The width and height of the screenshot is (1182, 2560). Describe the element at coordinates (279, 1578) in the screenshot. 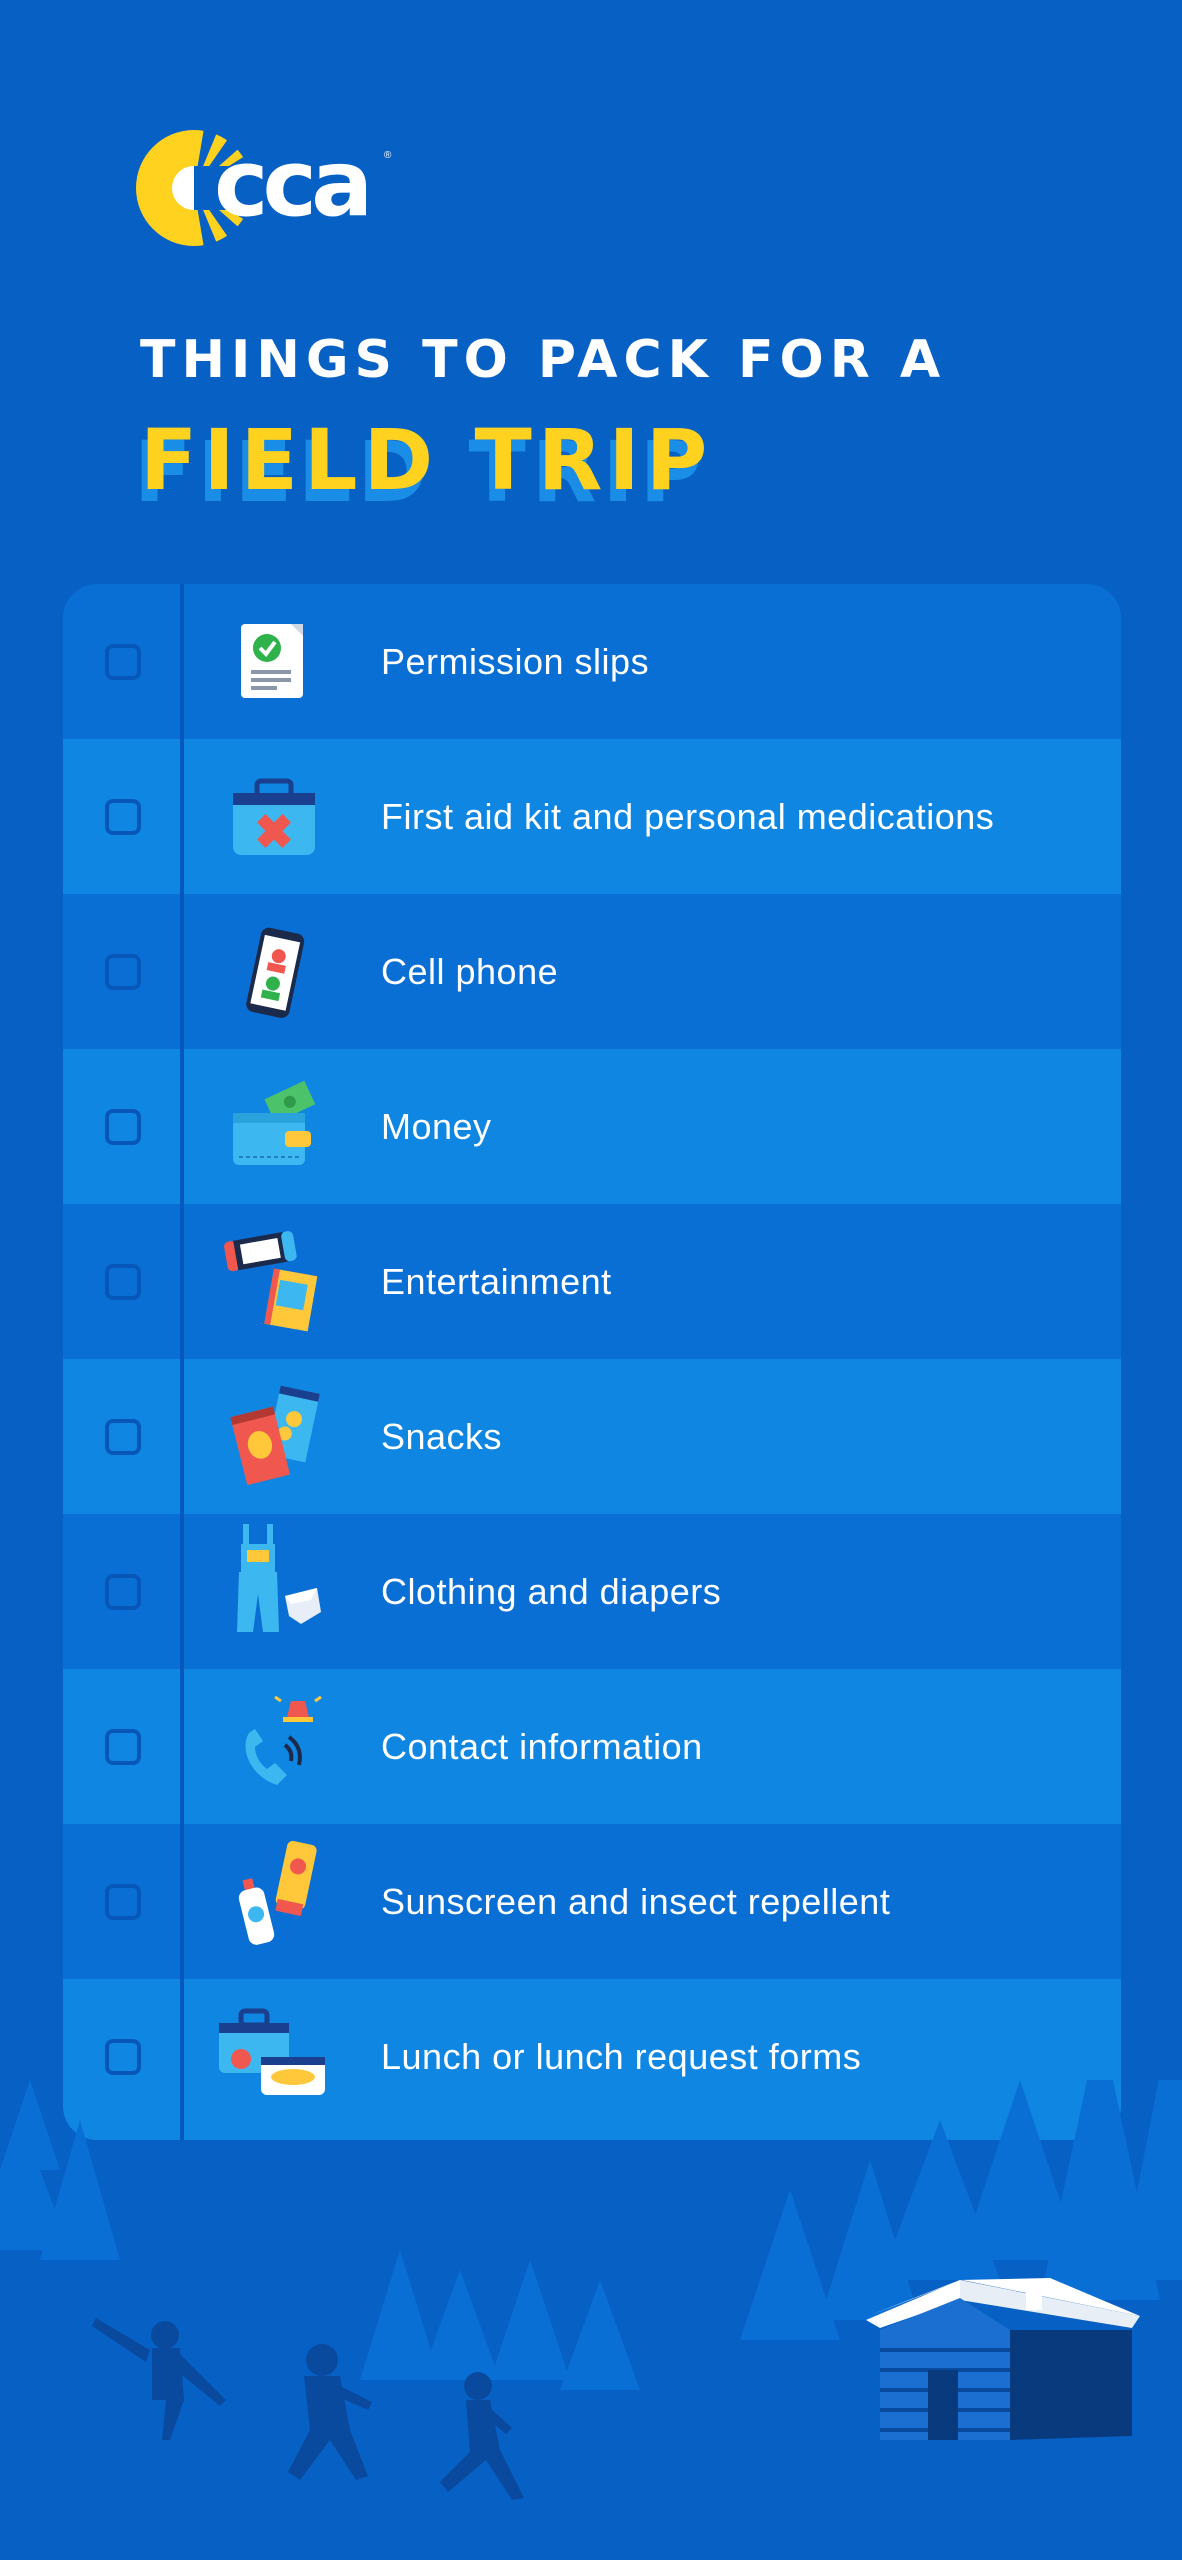

I see `overalls-diaper-icon` at that location.